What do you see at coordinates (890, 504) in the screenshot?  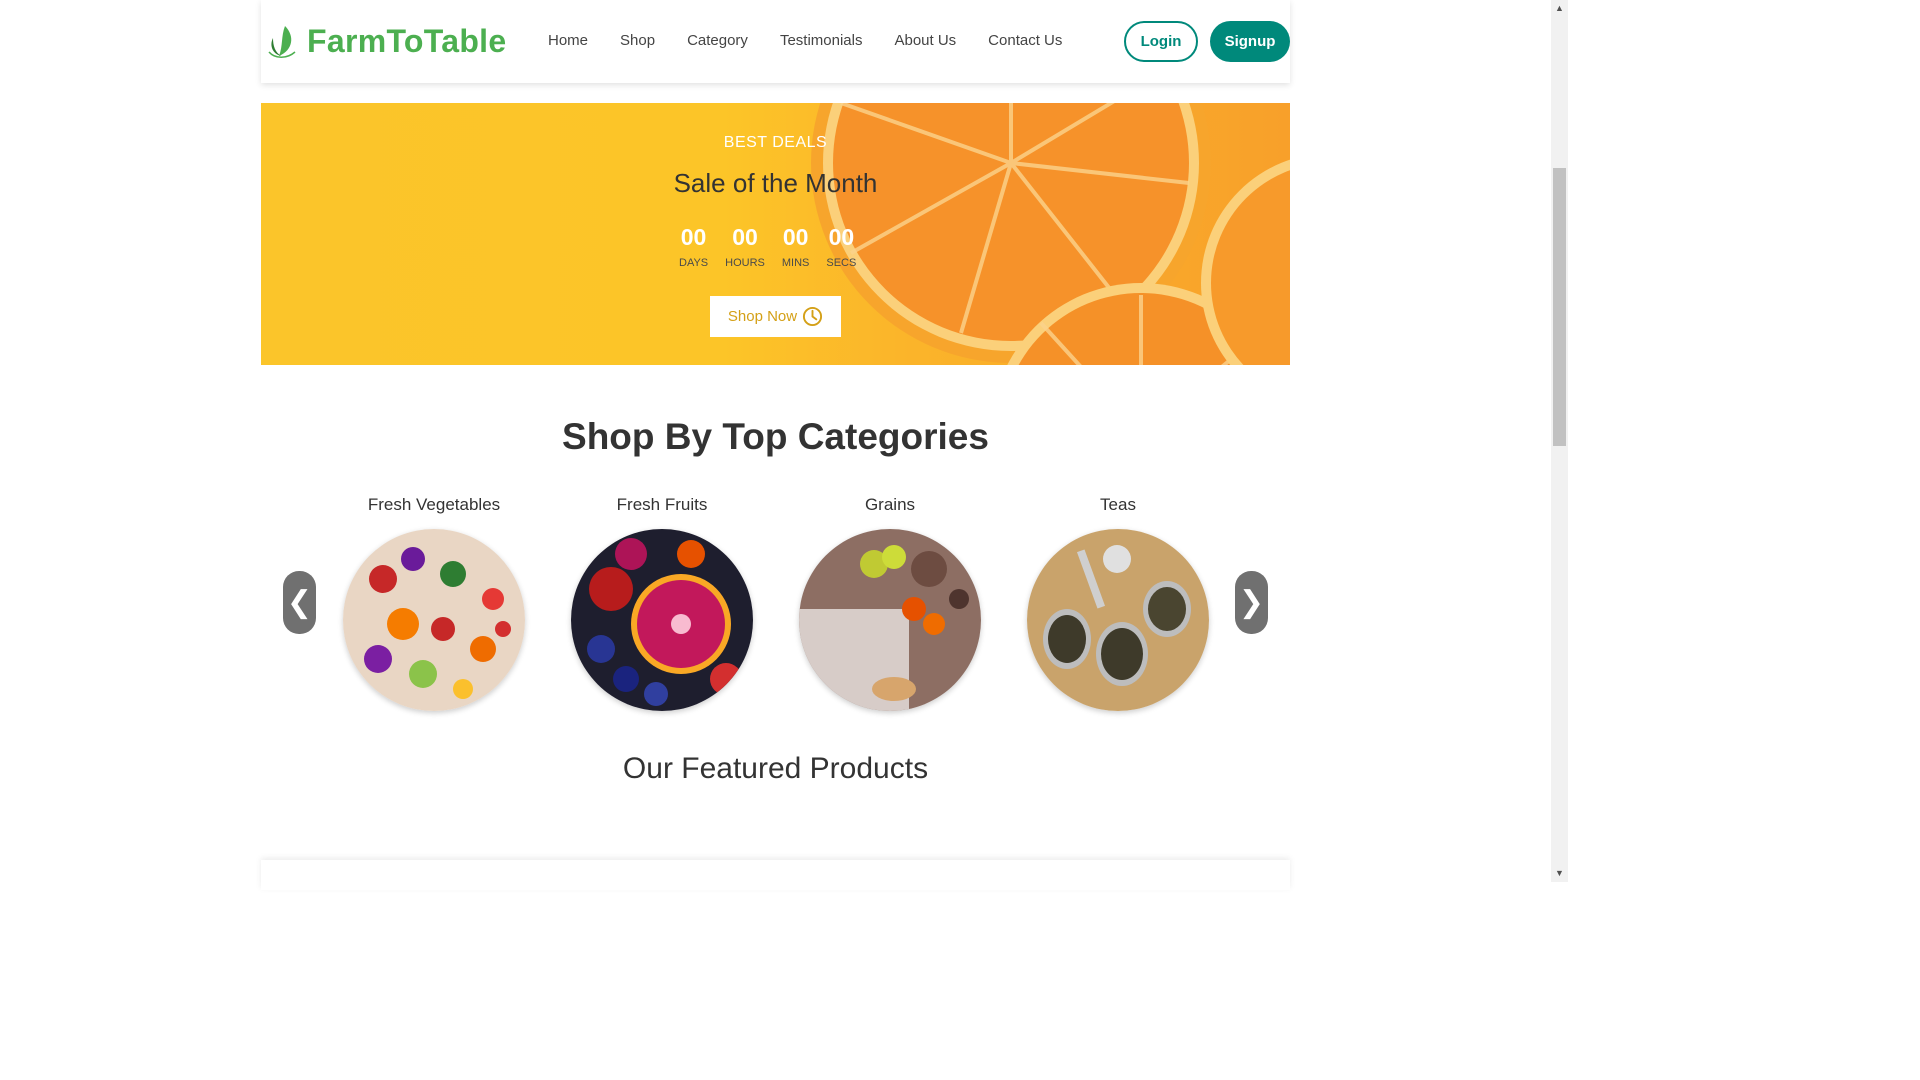 I see `category-label: Grains` at bounding box center [890, 504].